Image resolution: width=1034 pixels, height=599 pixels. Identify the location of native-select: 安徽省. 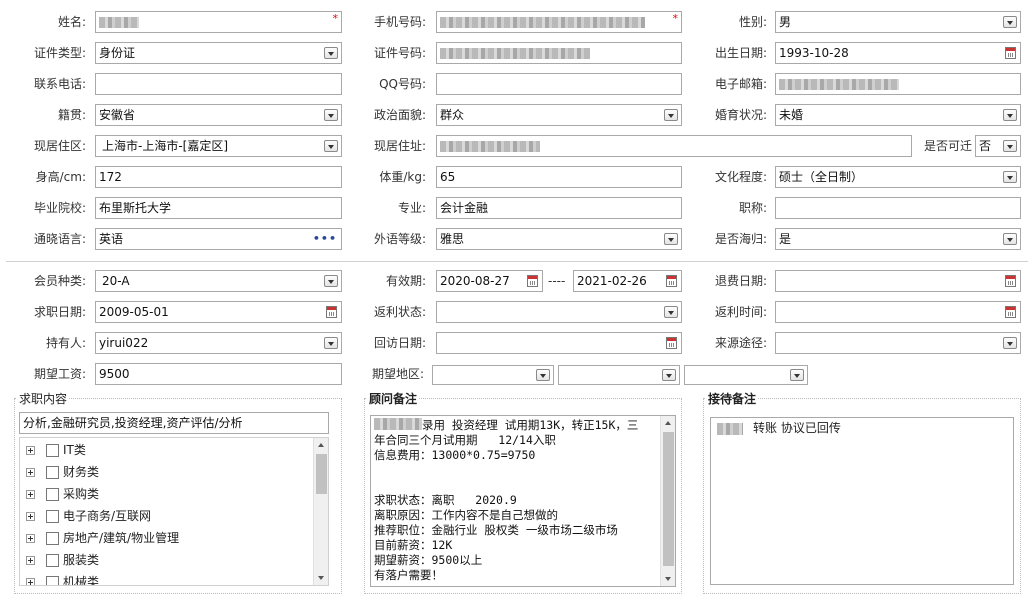
(218, 115).